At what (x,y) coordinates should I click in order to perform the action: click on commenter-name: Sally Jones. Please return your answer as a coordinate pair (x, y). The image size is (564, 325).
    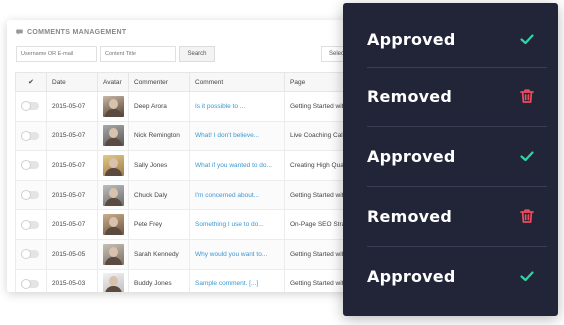
    Looking at the image, I should click on (159, 165).